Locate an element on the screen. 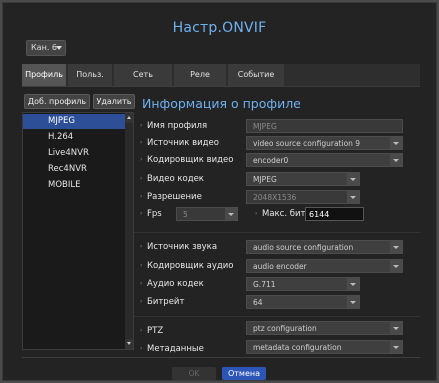 The height and width of the screenshot is (383, 439). audio-codec-label: › Аудио кодек is located at coordinates (172, 284).